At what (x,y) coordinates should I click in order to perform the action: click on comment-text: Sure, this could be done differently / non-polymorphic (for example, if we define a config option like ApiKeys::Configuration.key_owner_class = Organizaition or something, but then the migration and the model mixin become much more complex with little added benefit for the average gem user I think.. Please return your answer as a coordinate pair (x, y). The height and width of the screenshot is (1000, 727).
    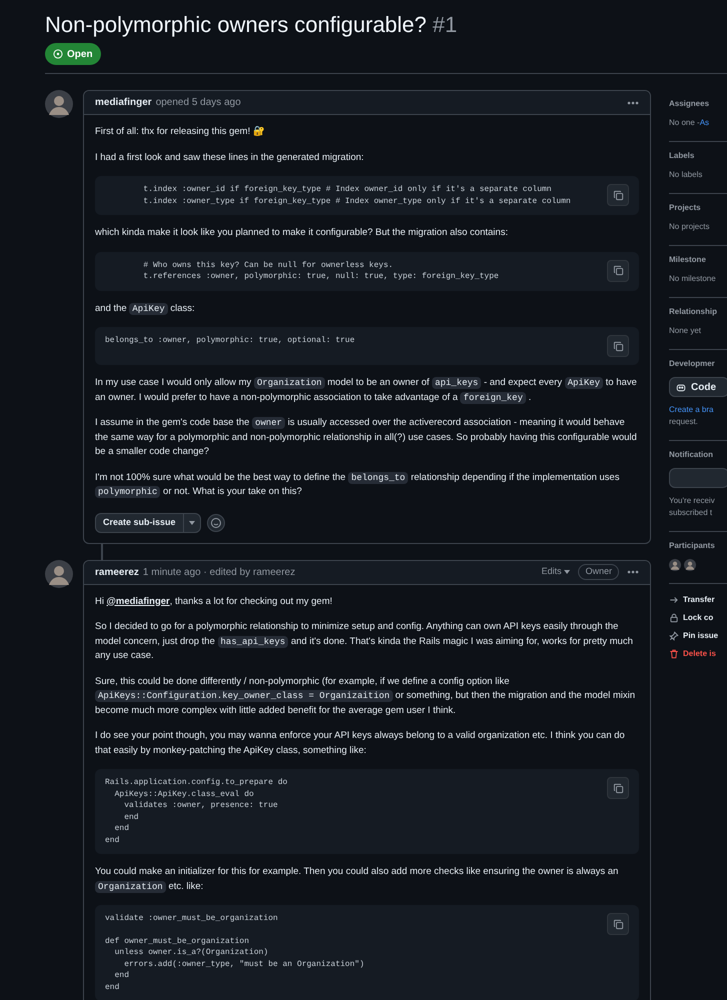
    Looking at the image, I should click on (365, 696).